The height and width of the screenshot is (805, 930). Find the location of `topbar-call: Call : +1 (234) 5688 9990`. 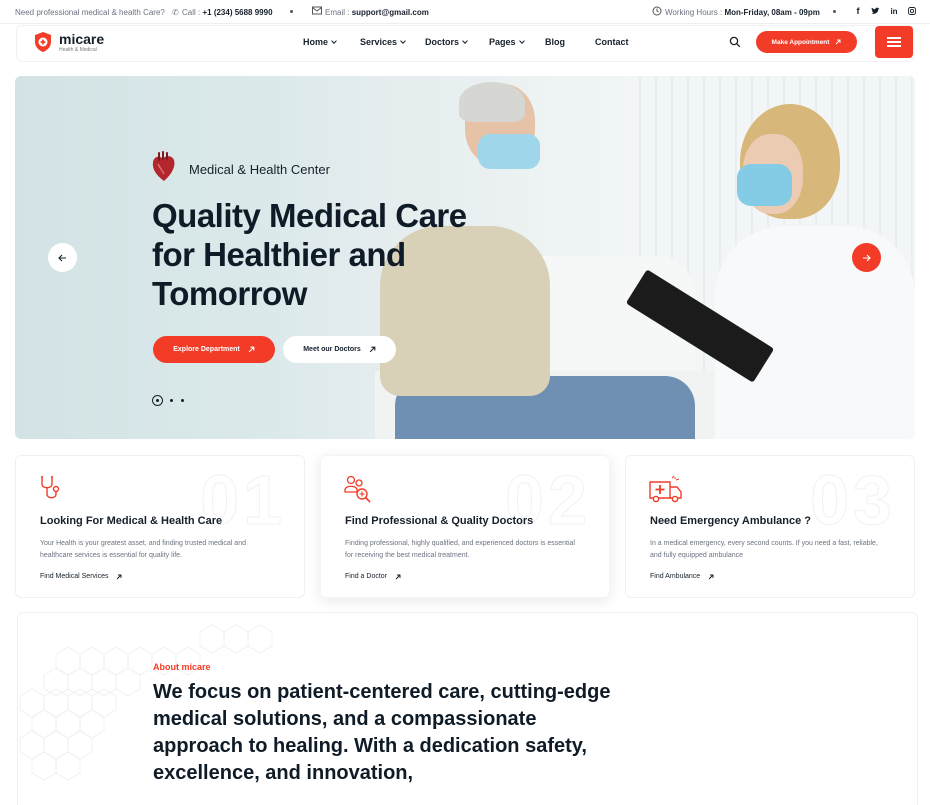

topbar-call: Call : +1 (234) 5688 9990 is located at coordinates (227, 12).